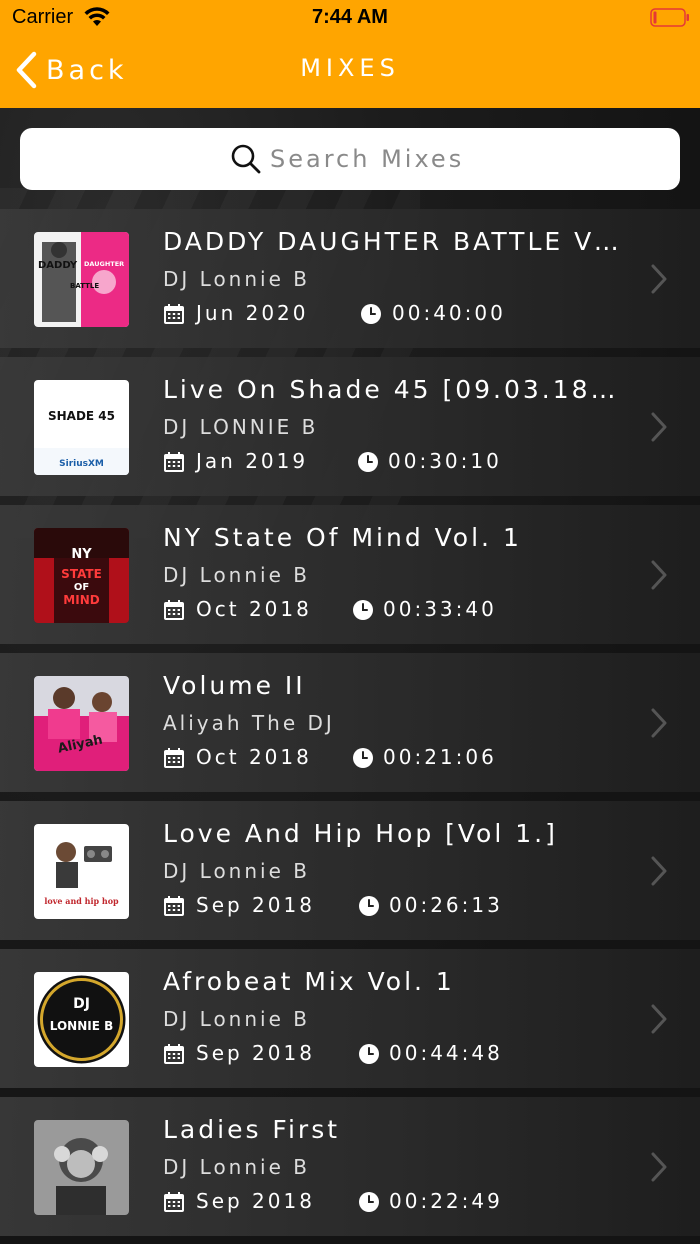  I want to click on pink-battle-cover: DADDY DAUGHTER BATTLE, so click(81, 279).